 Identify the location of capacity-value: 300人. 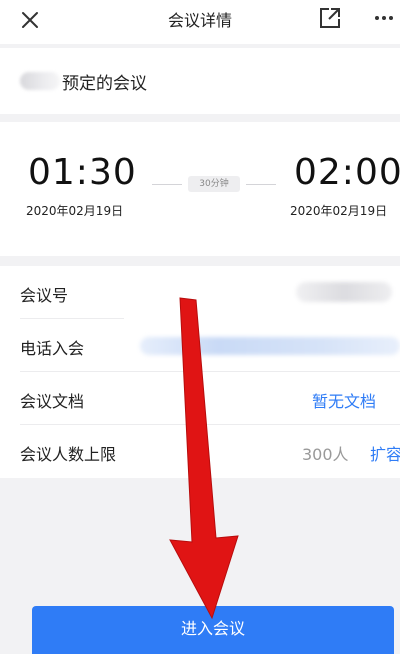
(325, 454).